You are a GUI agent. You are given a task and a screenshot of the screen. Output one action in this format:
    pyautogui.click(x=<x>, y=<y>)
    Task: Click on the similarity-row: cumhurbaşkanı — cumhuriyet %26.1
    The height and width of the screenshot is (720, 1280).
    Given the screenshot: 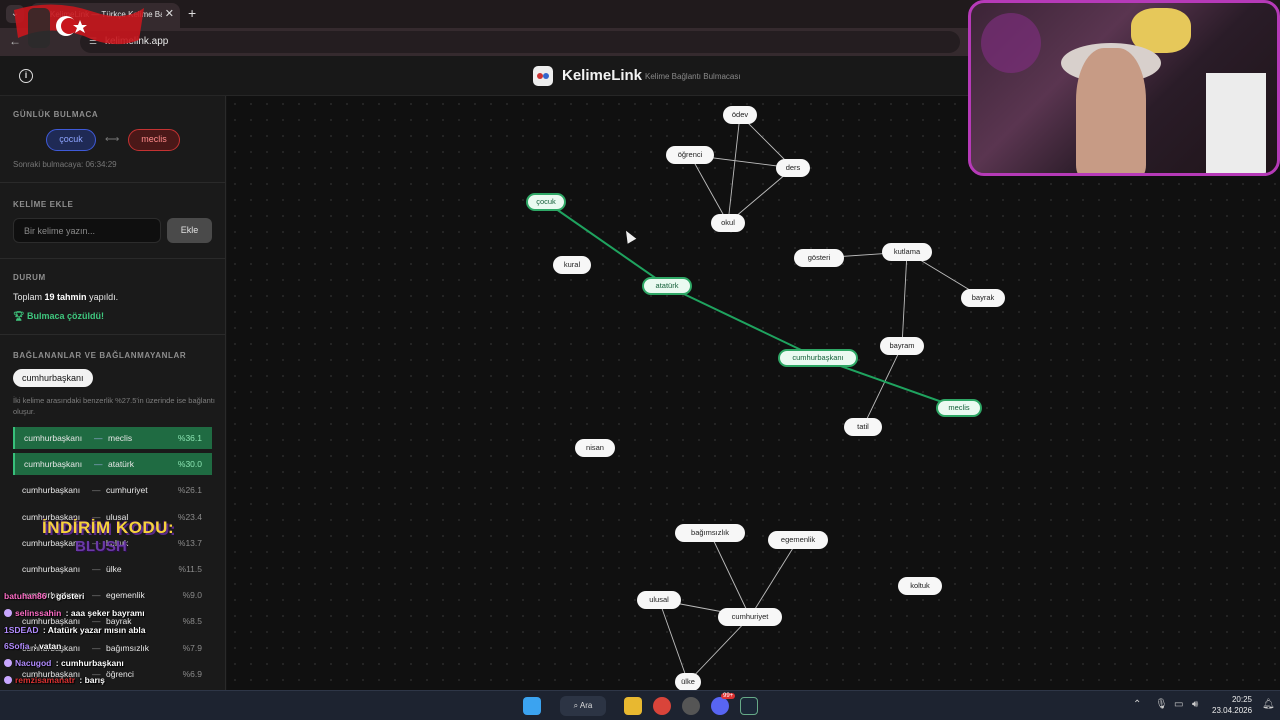 What is the action you would take?
    pyautogui.click(x=112, y=490)
    